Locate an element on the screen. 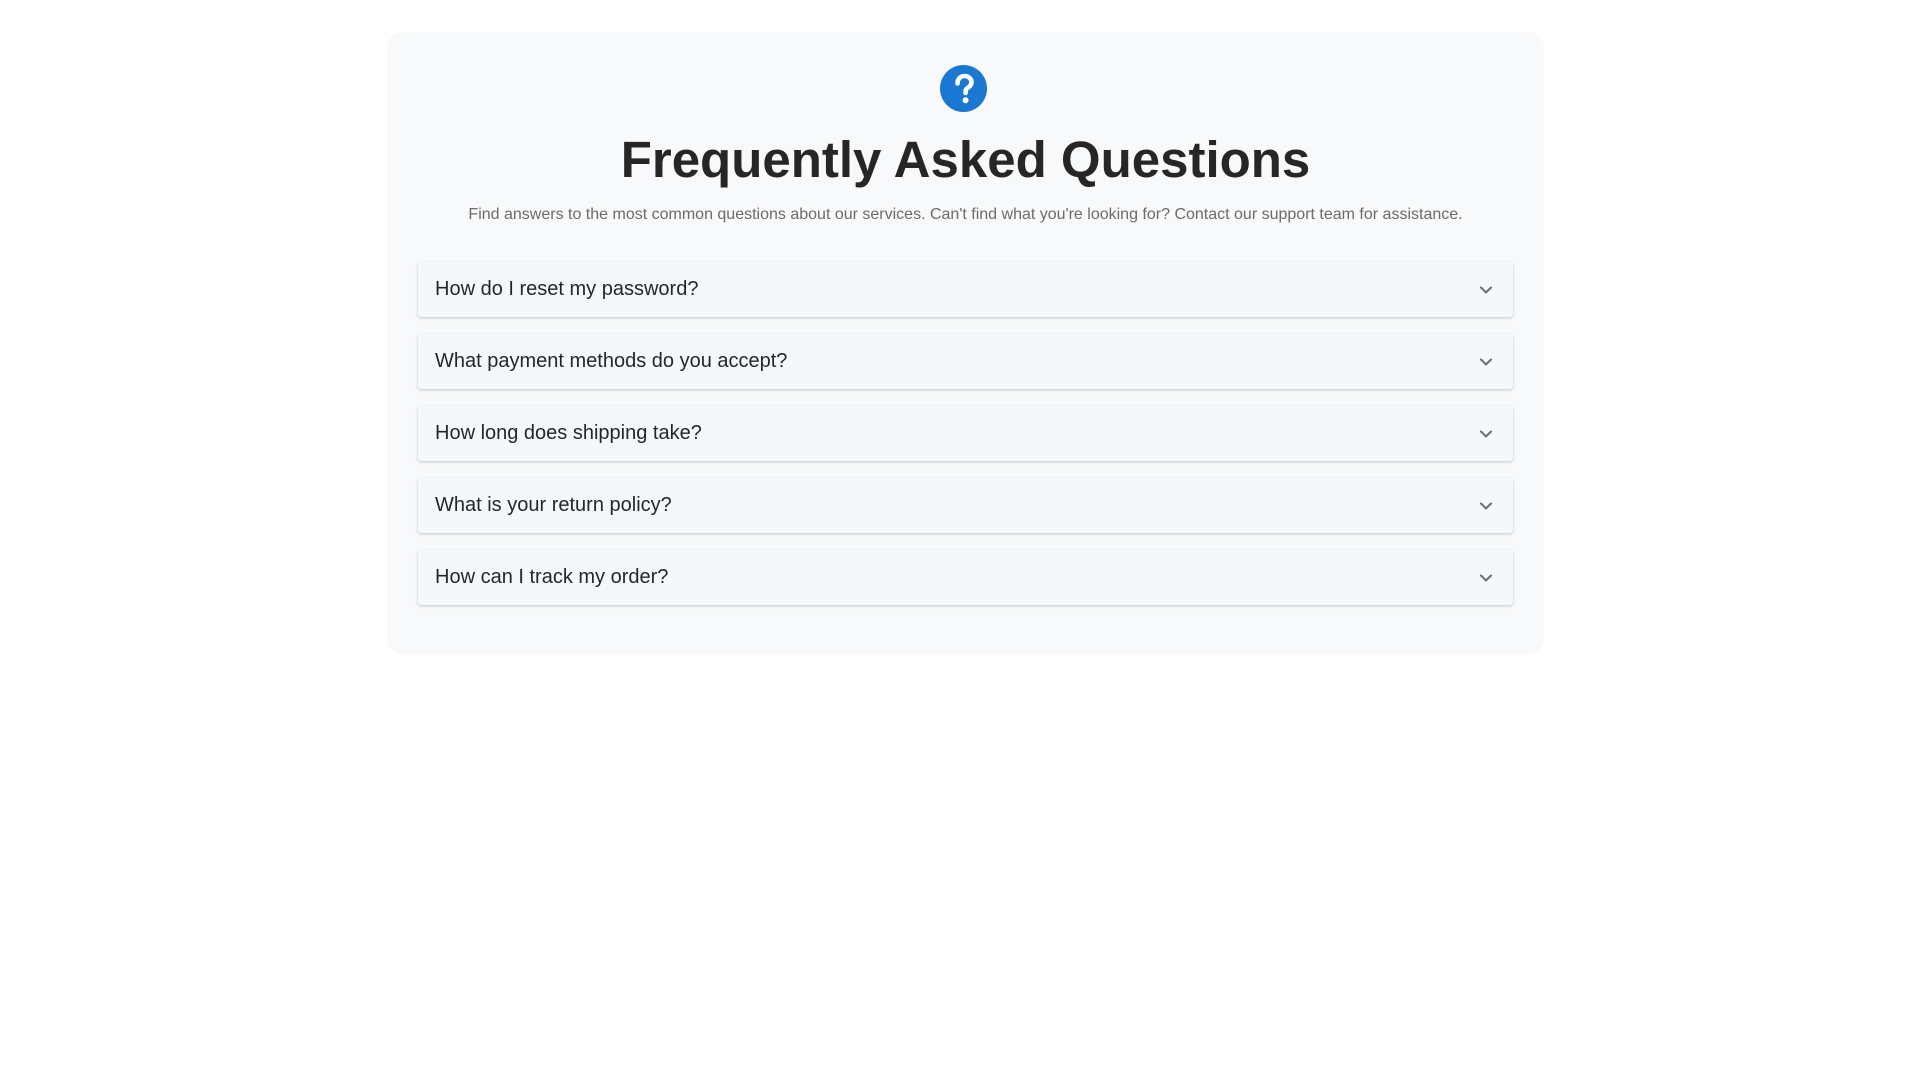  page-title: Frequently Asked Questions is located at coordinates (965, 159).